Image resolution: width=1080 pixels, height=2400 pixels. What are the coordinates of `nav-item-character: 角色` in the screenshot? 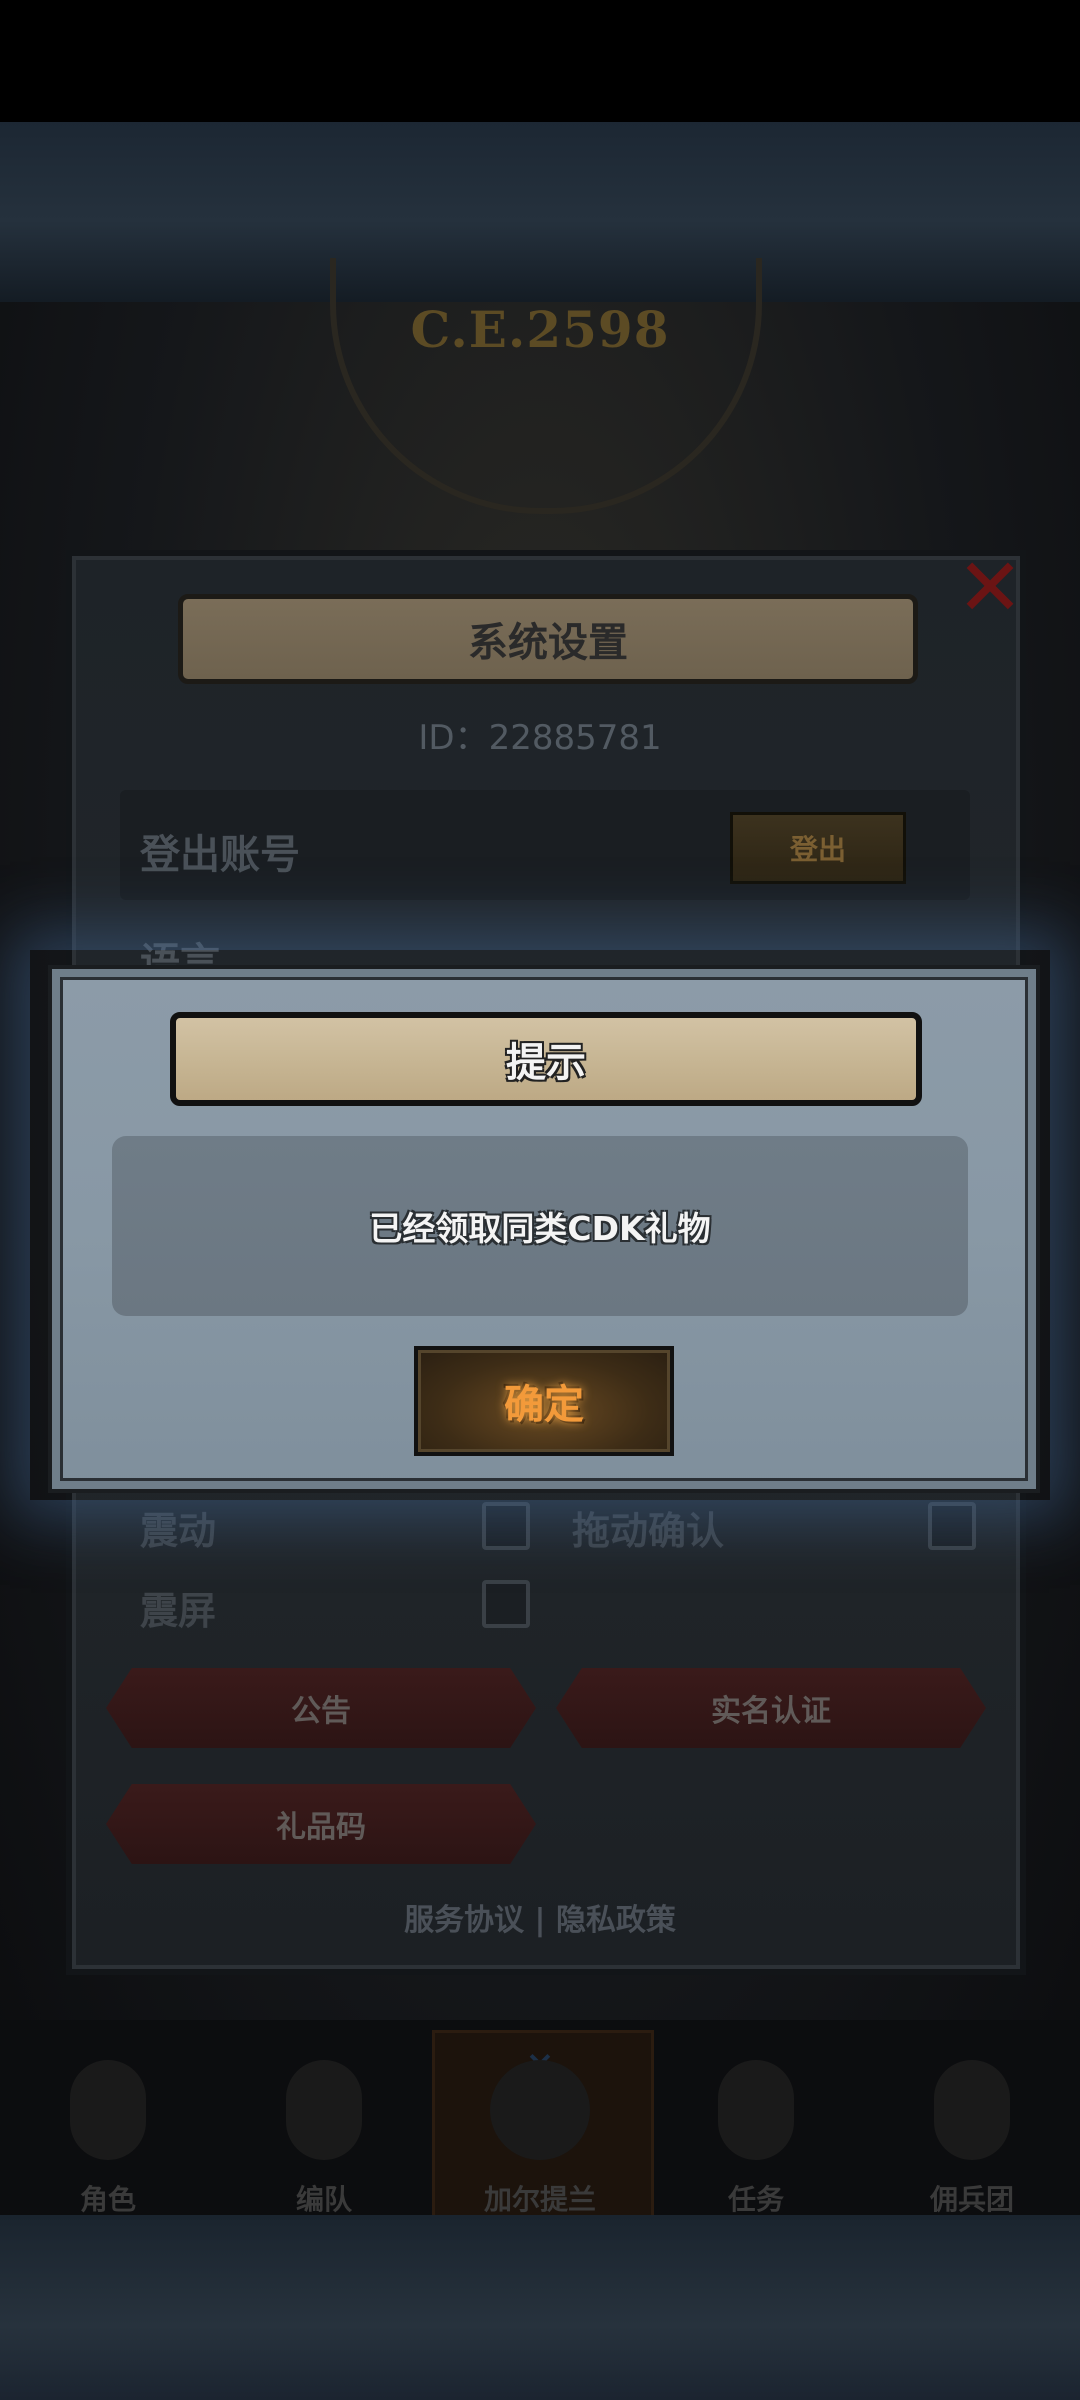 It's located at (108, 2130).